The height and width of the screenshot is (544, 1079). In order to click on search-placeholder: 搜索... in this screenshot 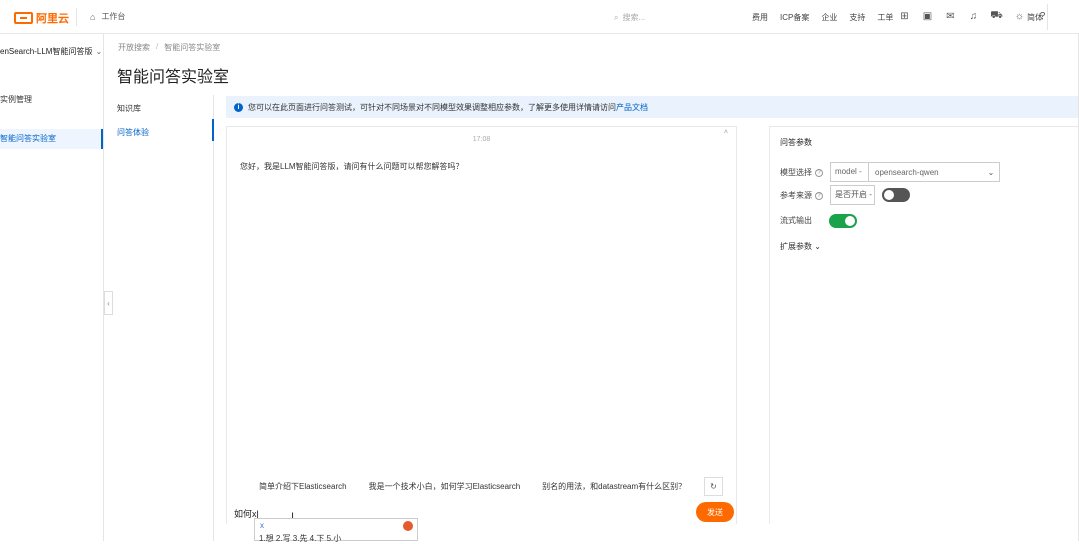, I will do `click(634, 17)`.